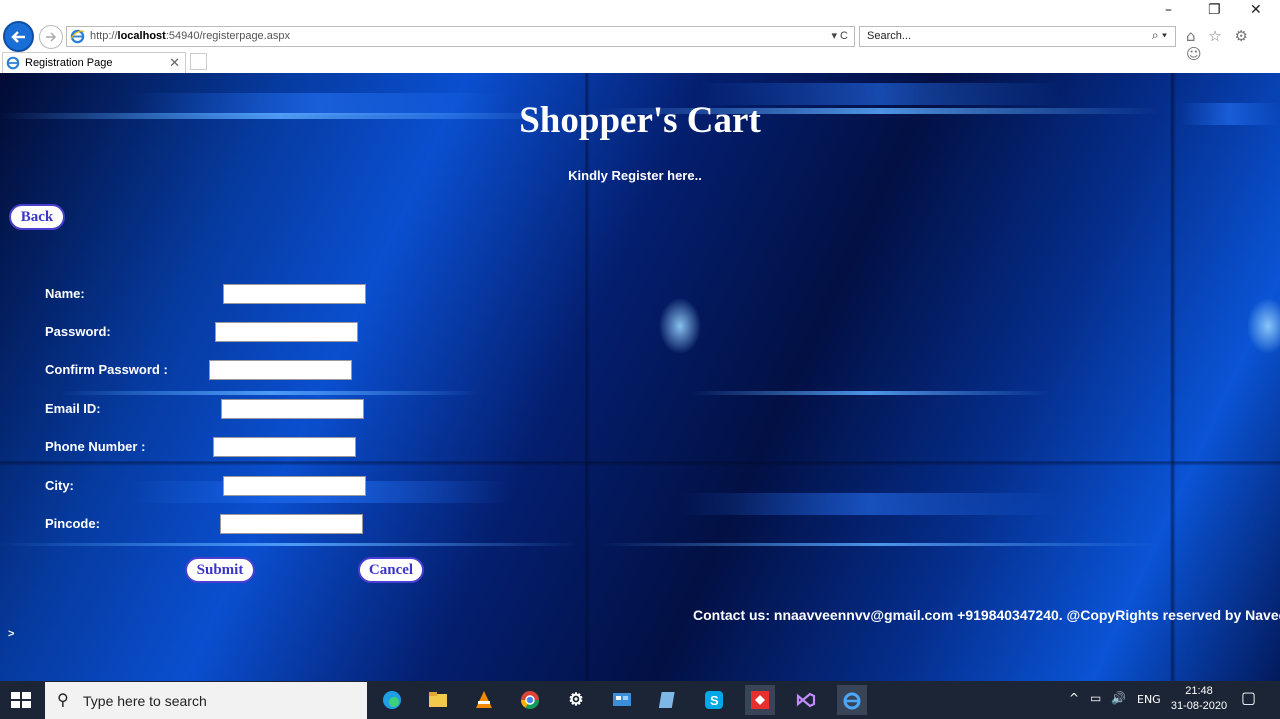 This screenshot has height=719, width=1280. Describe the element at coordinates (63, 700) in the screenshot. I see `search-icon: ⚲` at that location.